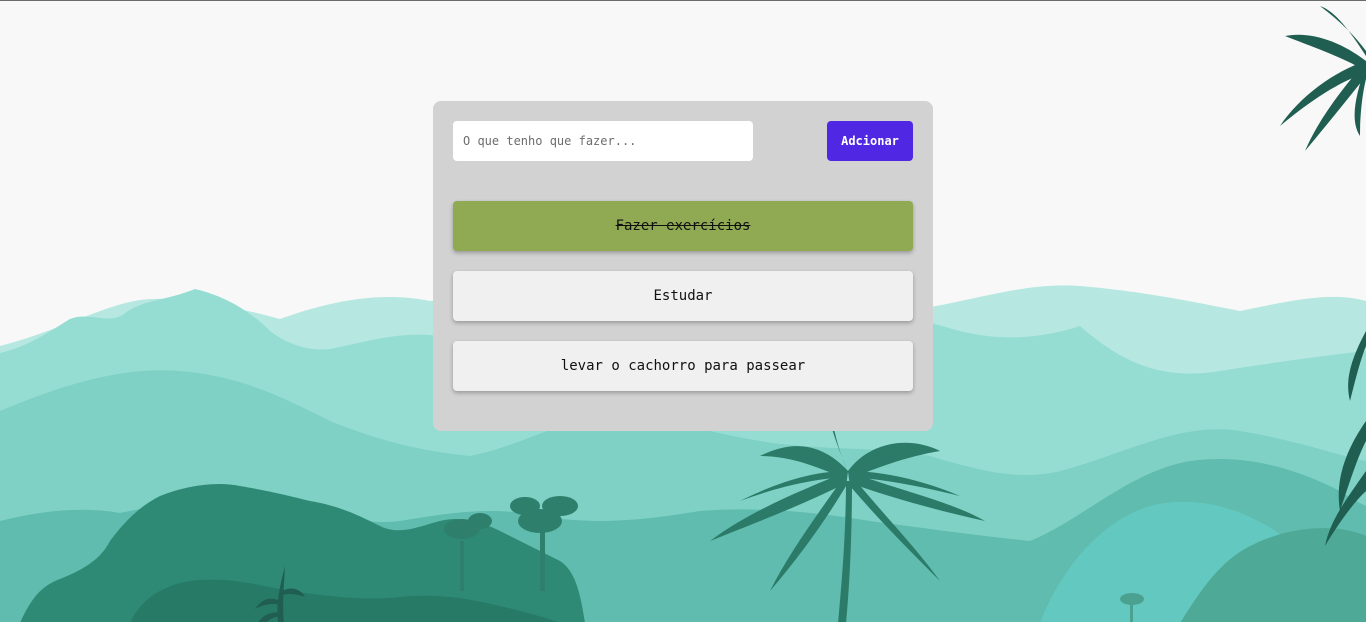 The height and width of the screenshot is (622, 1366). Describe the element at coordinates (1323, 78) in the screenshot. I see `palm-tree-top-right` at that location.